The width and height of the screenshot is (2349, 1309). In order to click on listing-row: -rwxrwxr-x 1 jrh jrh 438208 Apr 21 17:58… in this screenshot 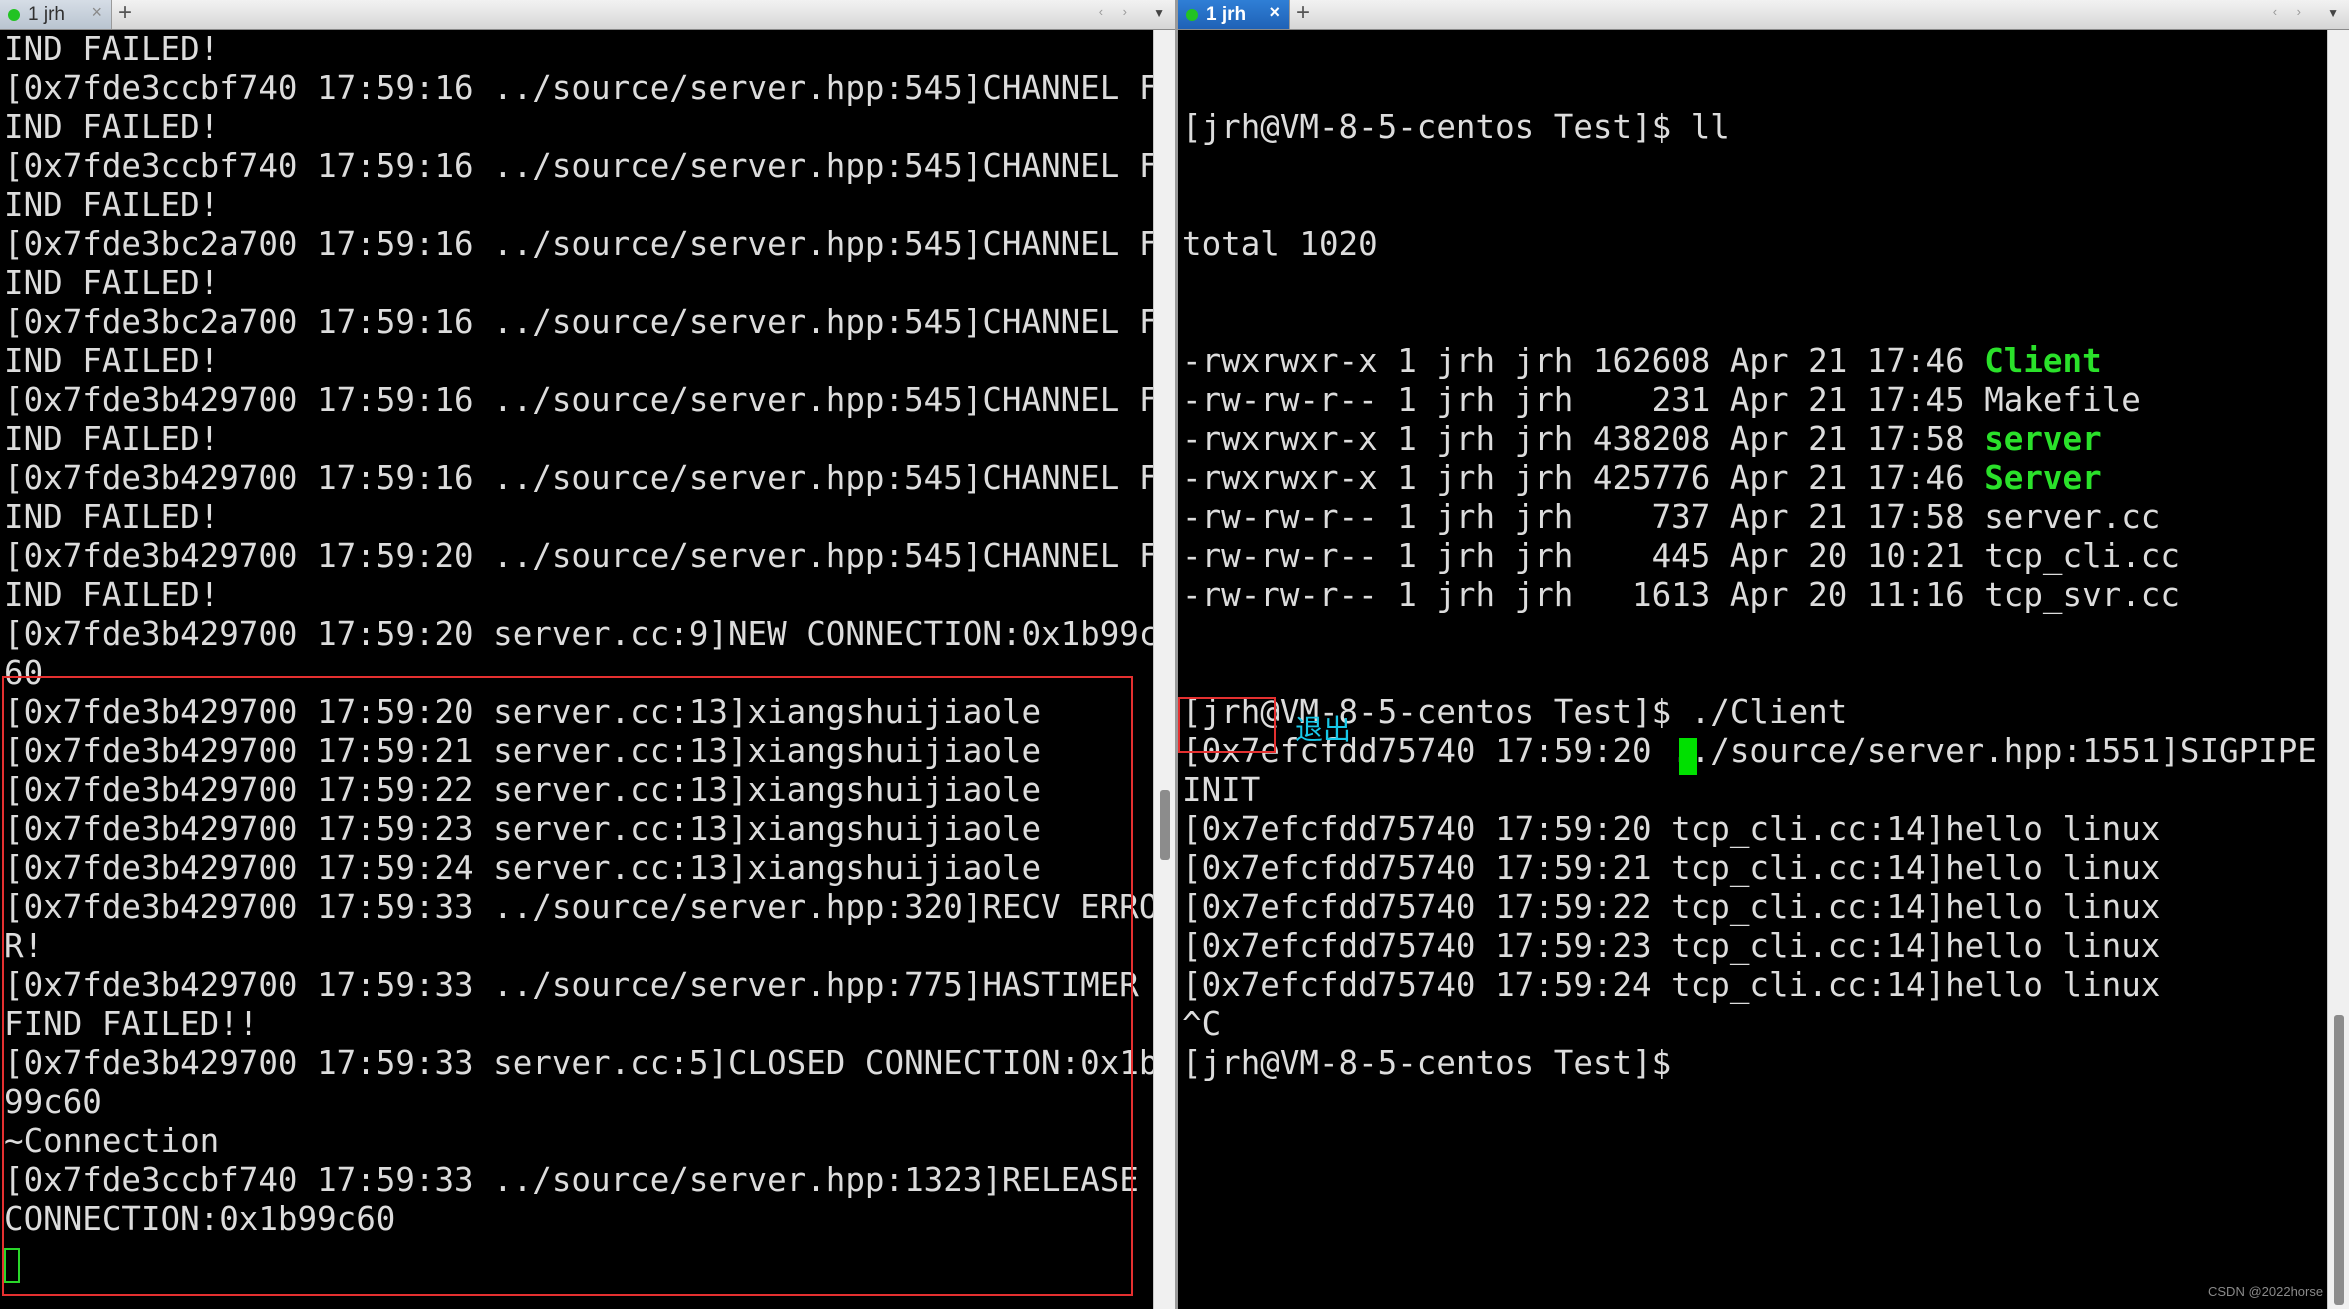, I will do `click(1749, 439)`.